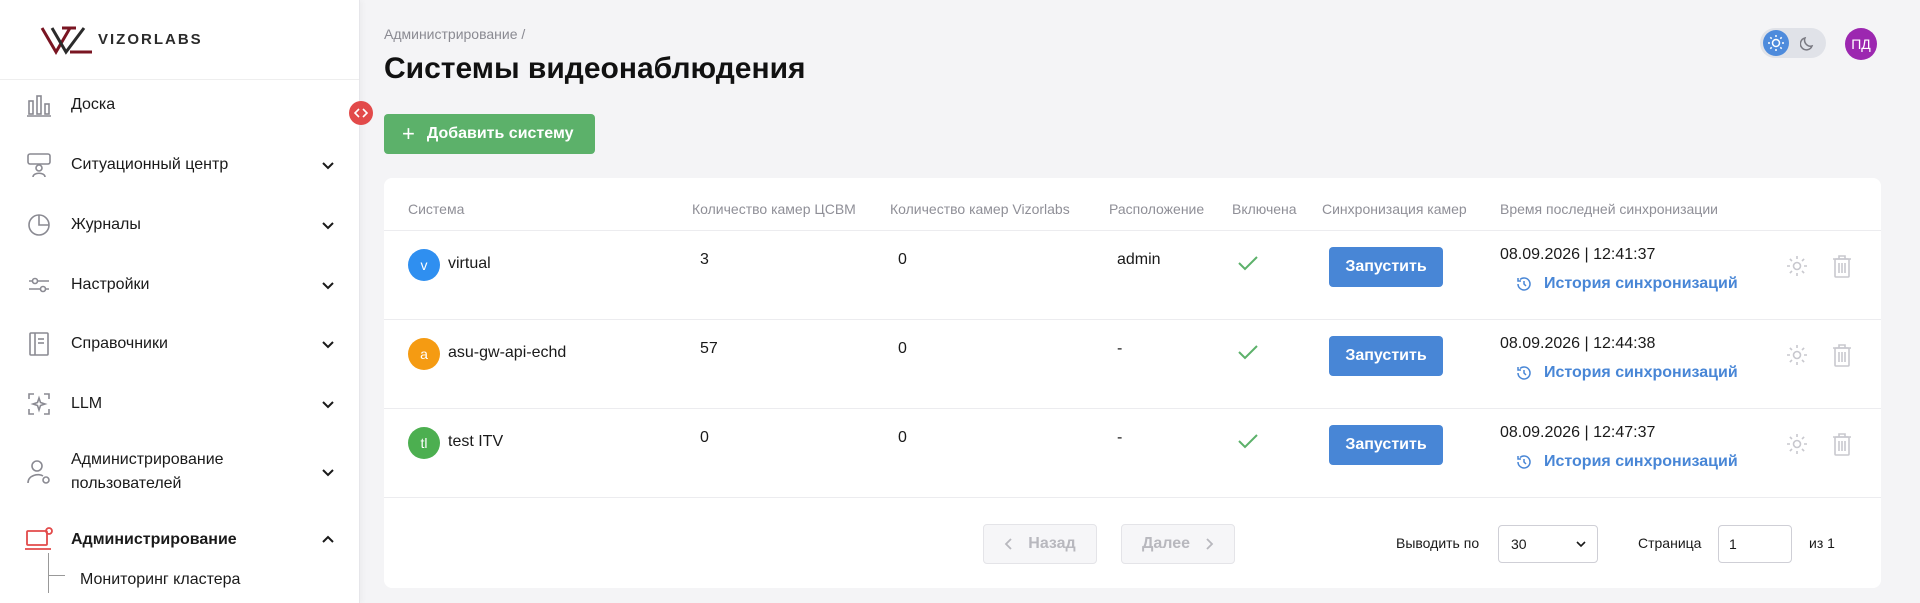  I want to click on column-header: Количество камер ЦСВМ, so click(774, 209).